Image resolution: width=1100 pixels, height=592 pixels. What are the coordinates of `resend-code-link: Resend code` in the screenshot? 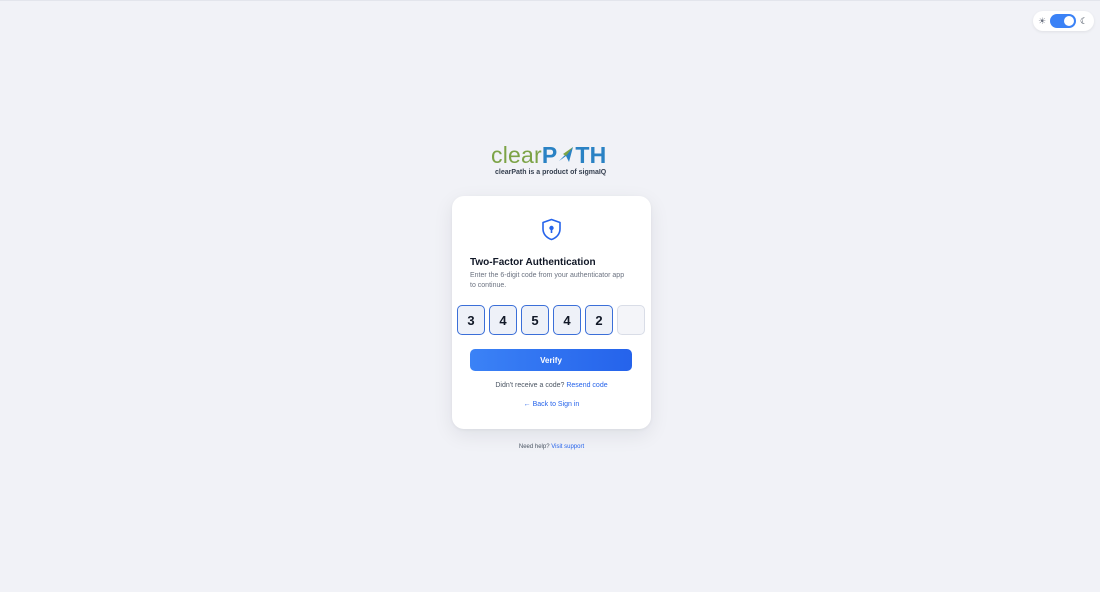 It's located at (586, 385).